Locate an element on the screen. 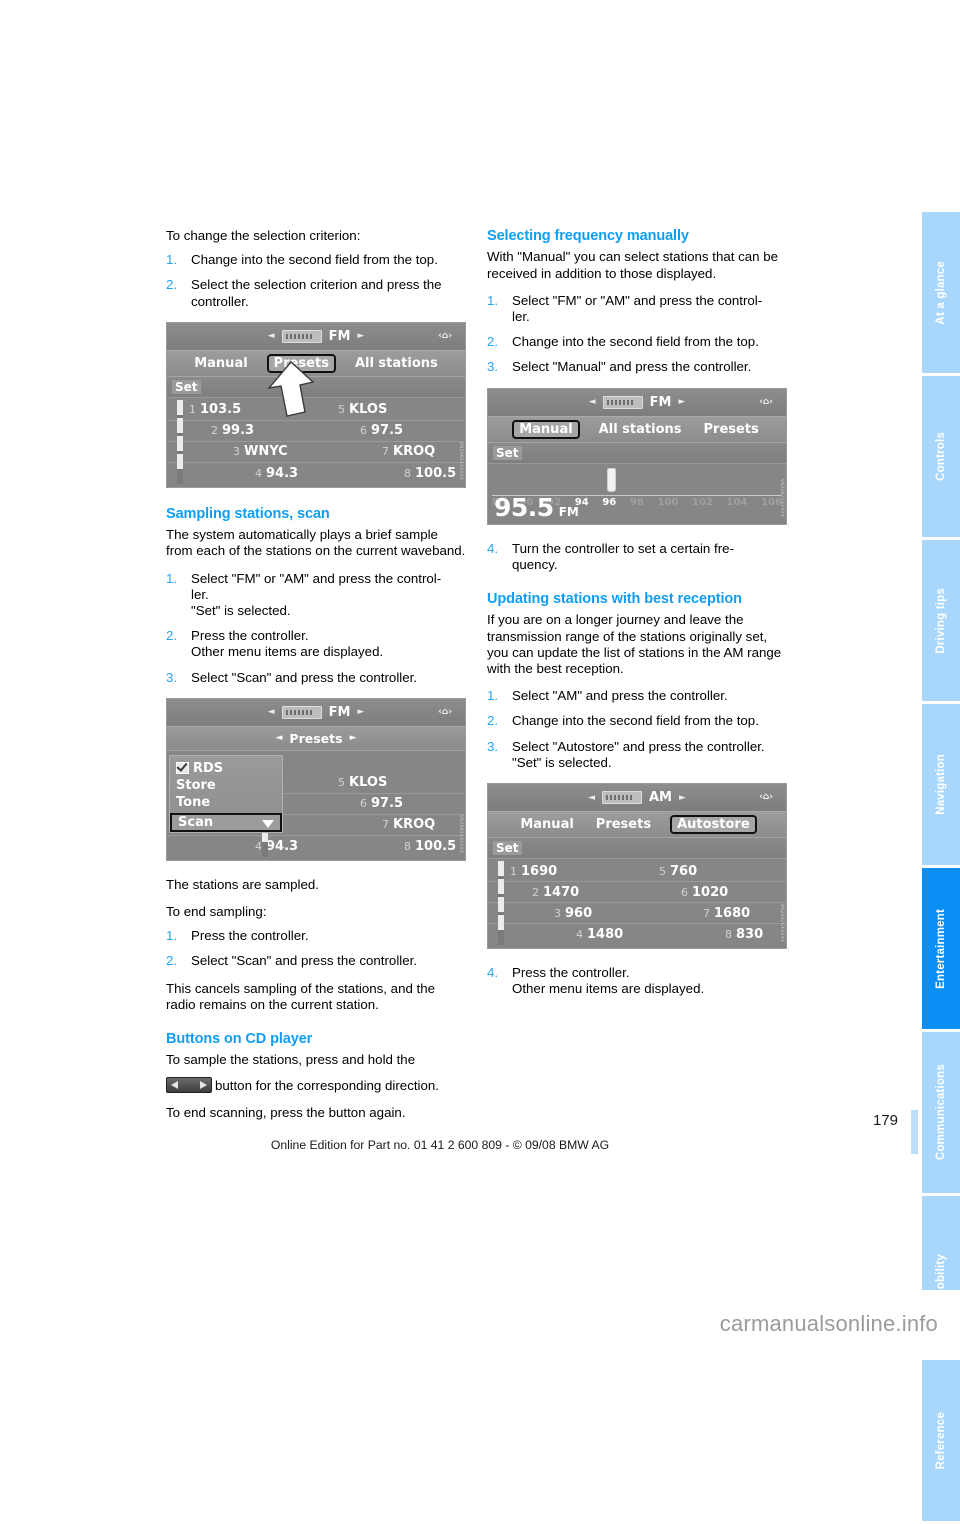  sidebar-item-controls: Controls is located at coordinates (941, 458).